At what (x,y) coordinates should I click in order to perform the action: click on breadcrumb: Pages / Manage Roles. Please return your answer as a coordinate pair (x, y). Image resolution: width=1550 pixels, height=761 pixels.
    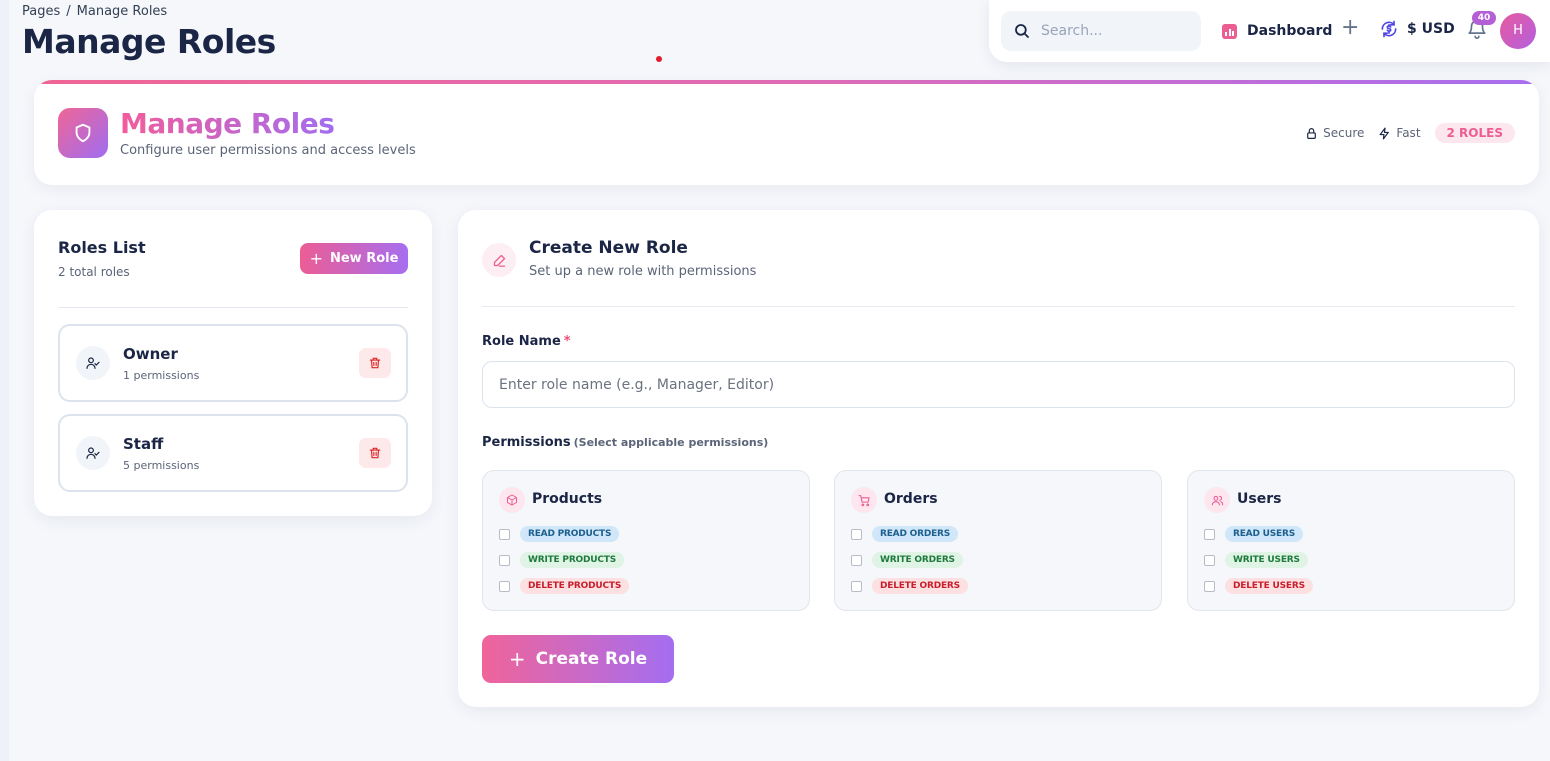
    Looking at the image, I should click on (94, 11).